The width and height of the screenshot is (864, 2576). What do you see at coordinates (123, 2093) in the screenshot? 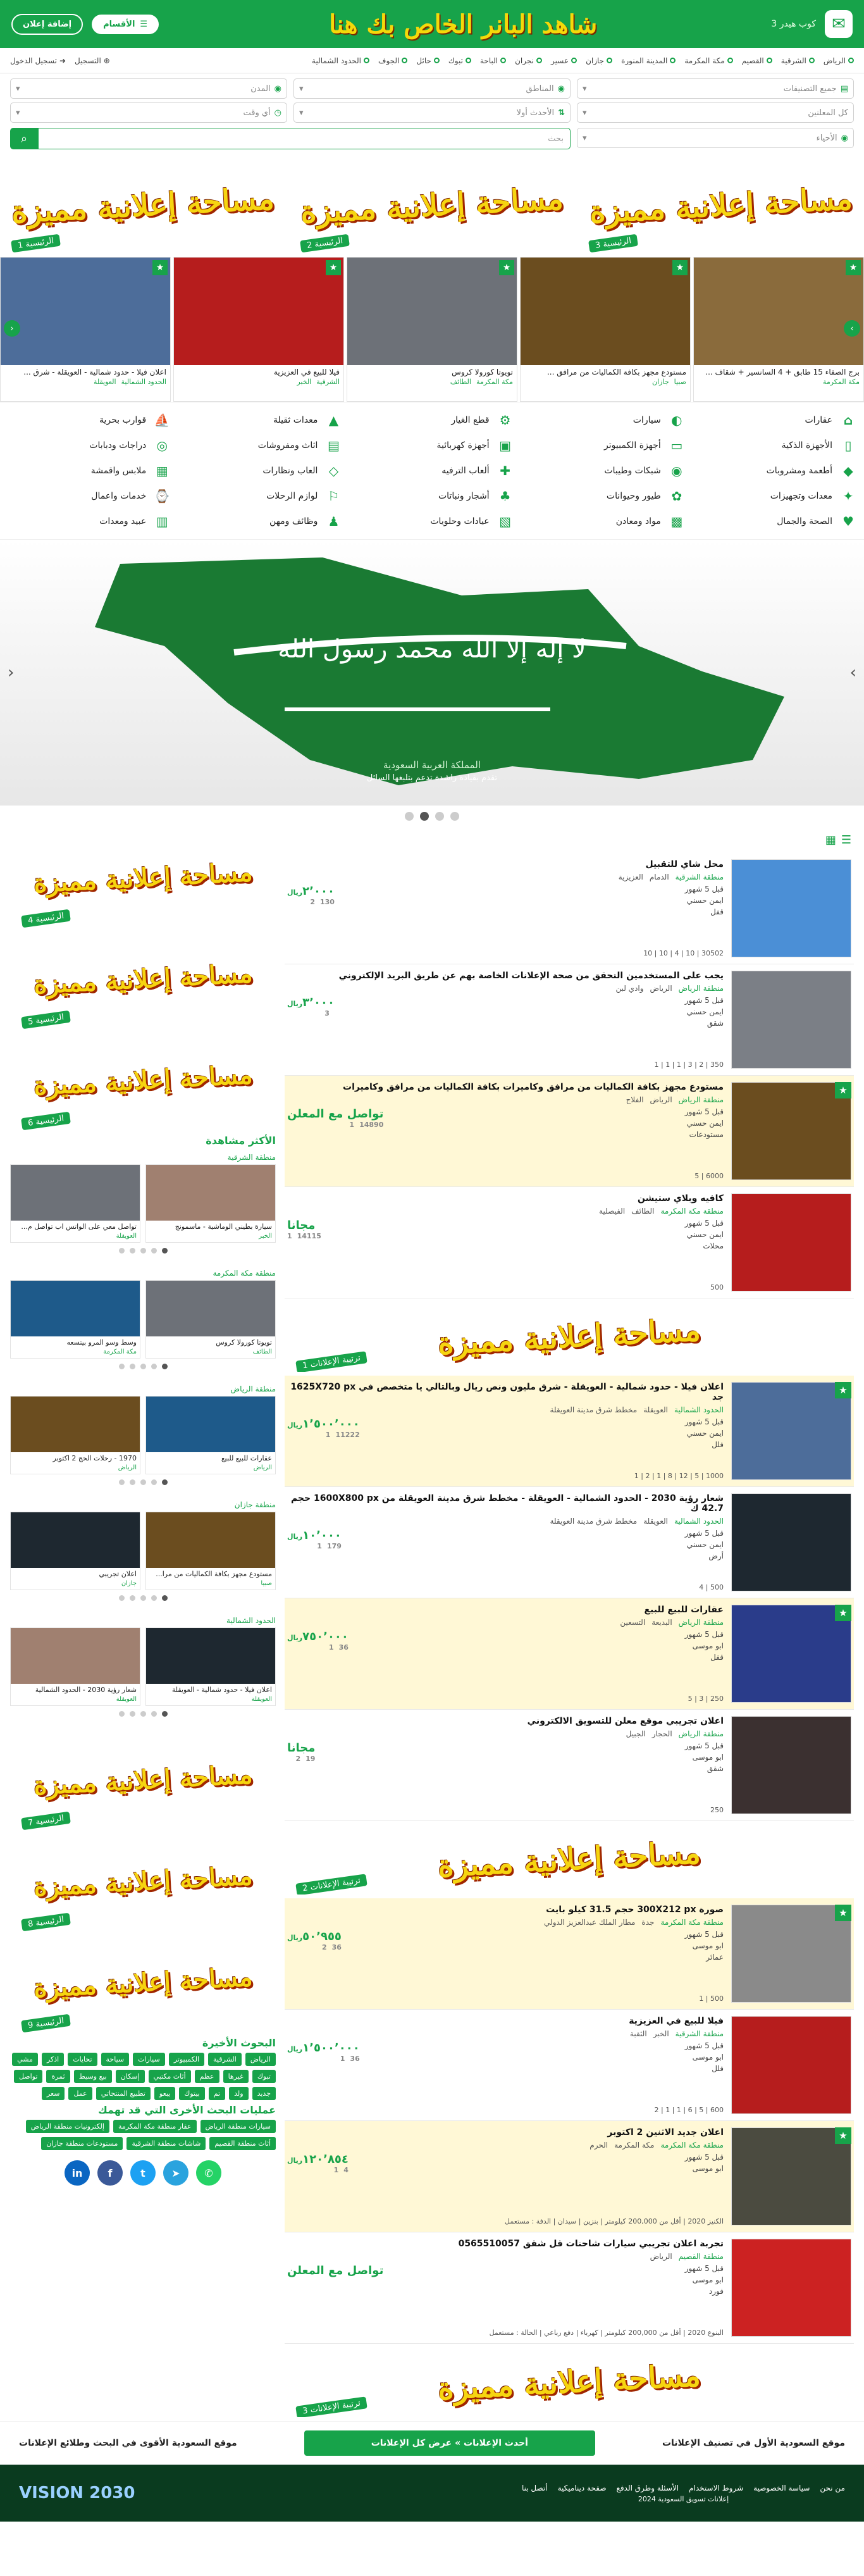
I see `search-tag: تطبيع المنتجاتي` at bounding box center [123, 2093].